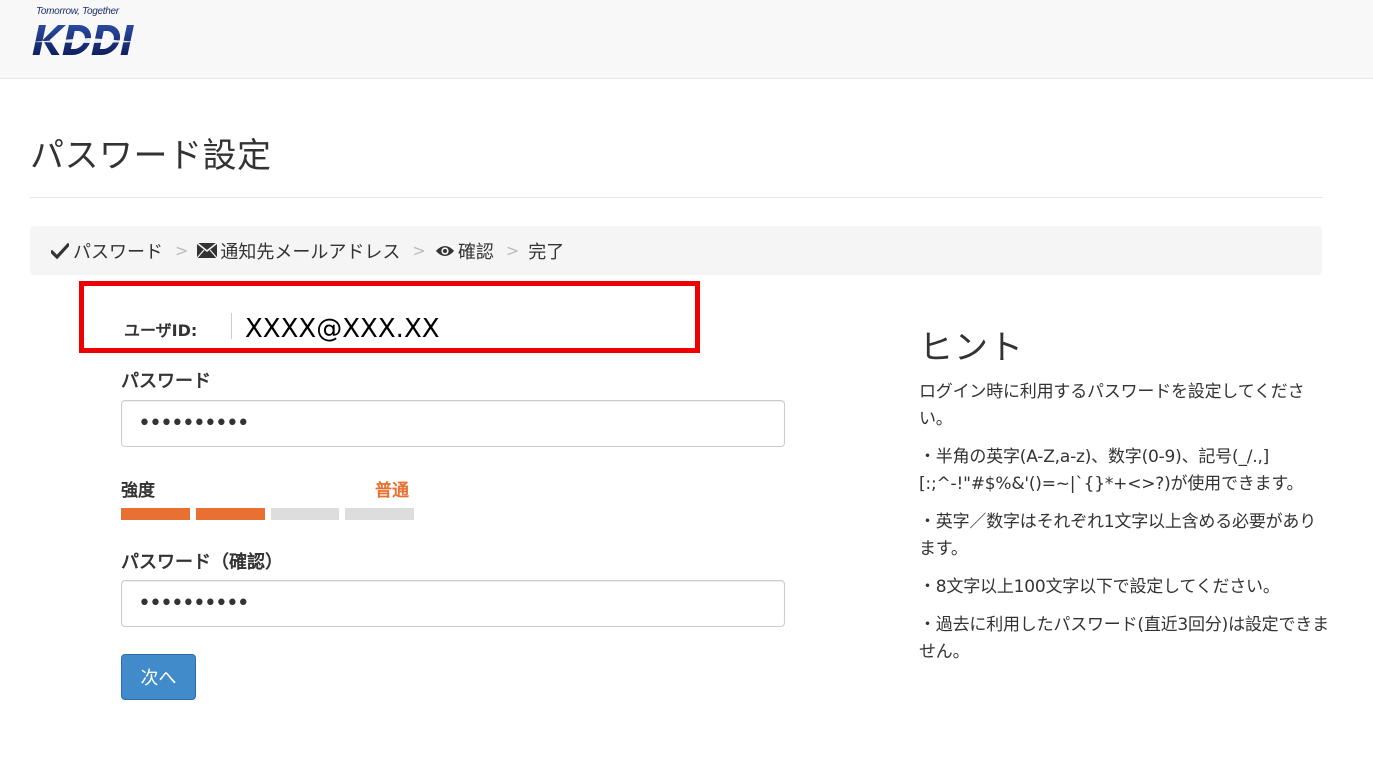 The width and height of the screenshot is (1373, 783). Describe the element at coordinates (445, 251) in the screenshot. I see `eye-icon` at that location.